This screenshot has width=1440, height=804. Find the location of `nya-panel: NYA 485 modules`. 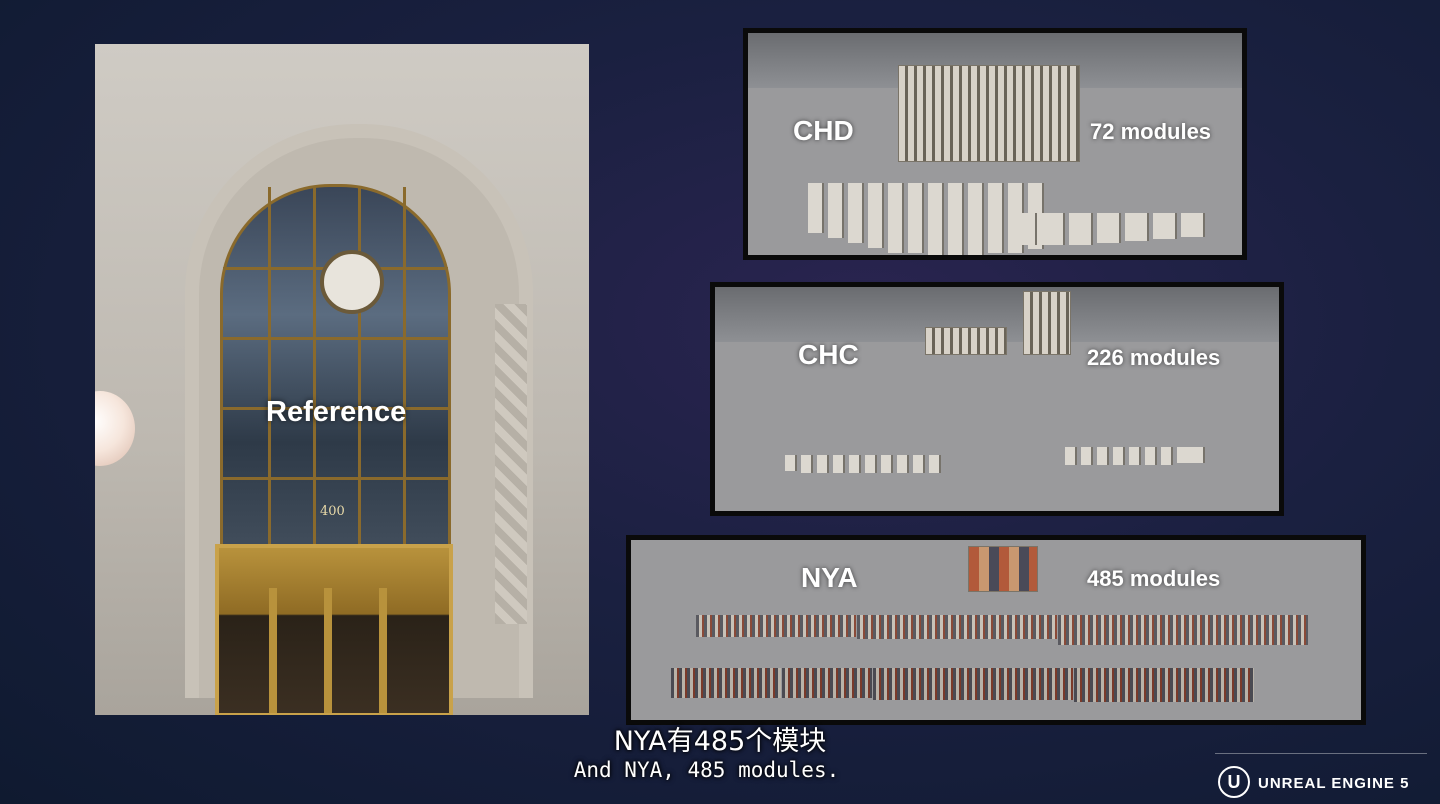

nya-panel: NYA 485 modules is located at coordinates (996, 630).